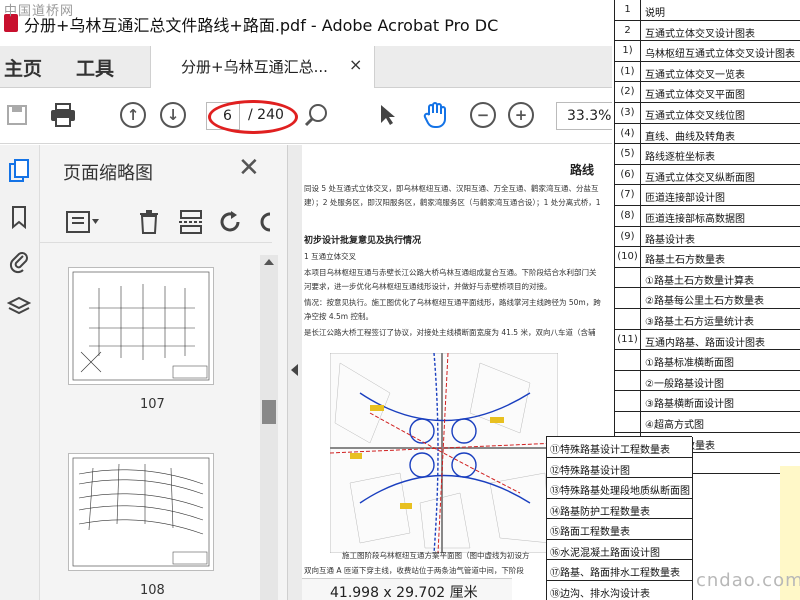 The width and height of the screenshot is (800, 600). What do you see at coordinates (605, 553) in the screenshot?
I see `table-row-text: ⑯水泥混凝土路面设计图` at bounding box center [605, 553].